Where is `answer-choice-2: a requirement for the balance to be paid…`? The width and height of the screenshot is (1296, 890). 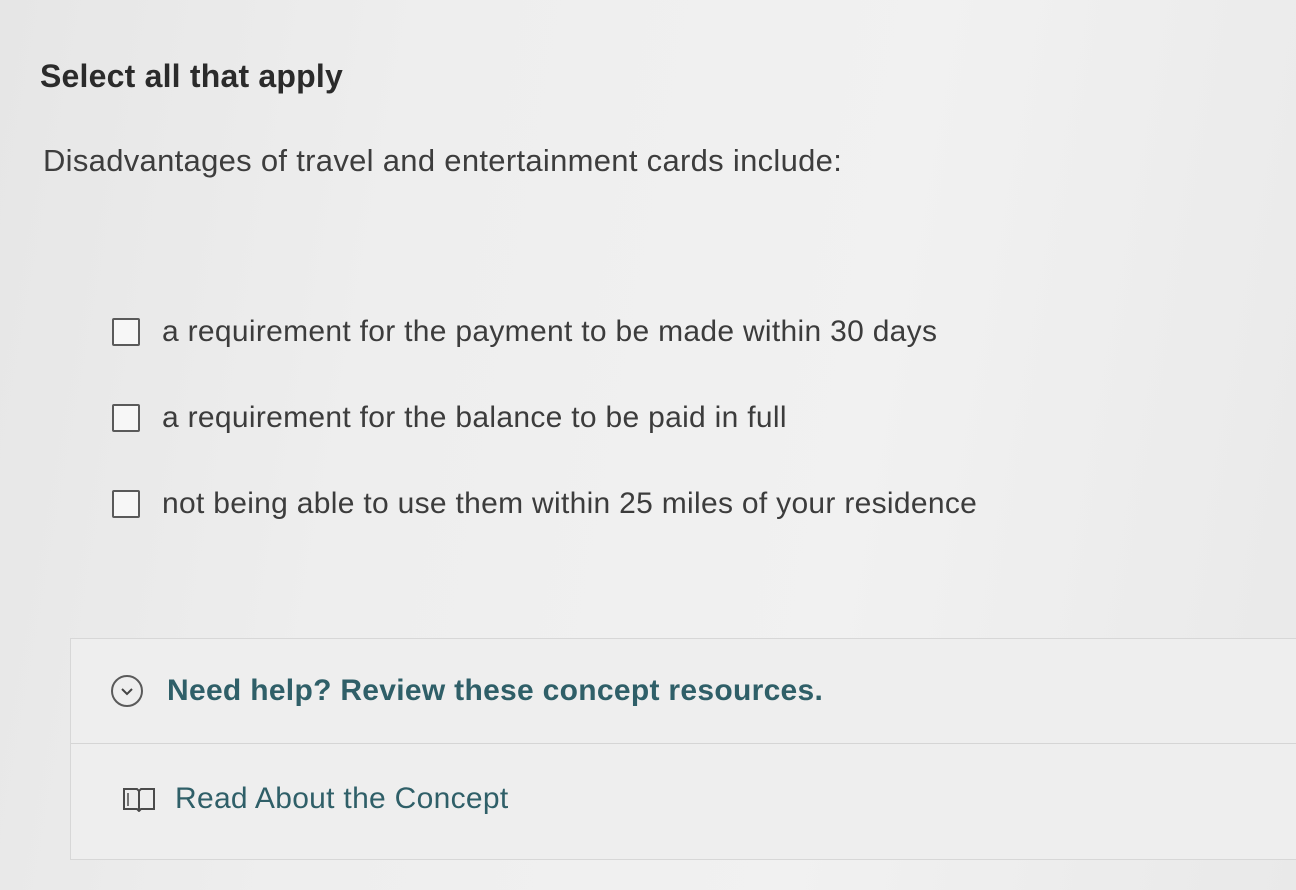
answer-choice-2: a requirement for the balance to be paid… is located at coordinates (612, 418).